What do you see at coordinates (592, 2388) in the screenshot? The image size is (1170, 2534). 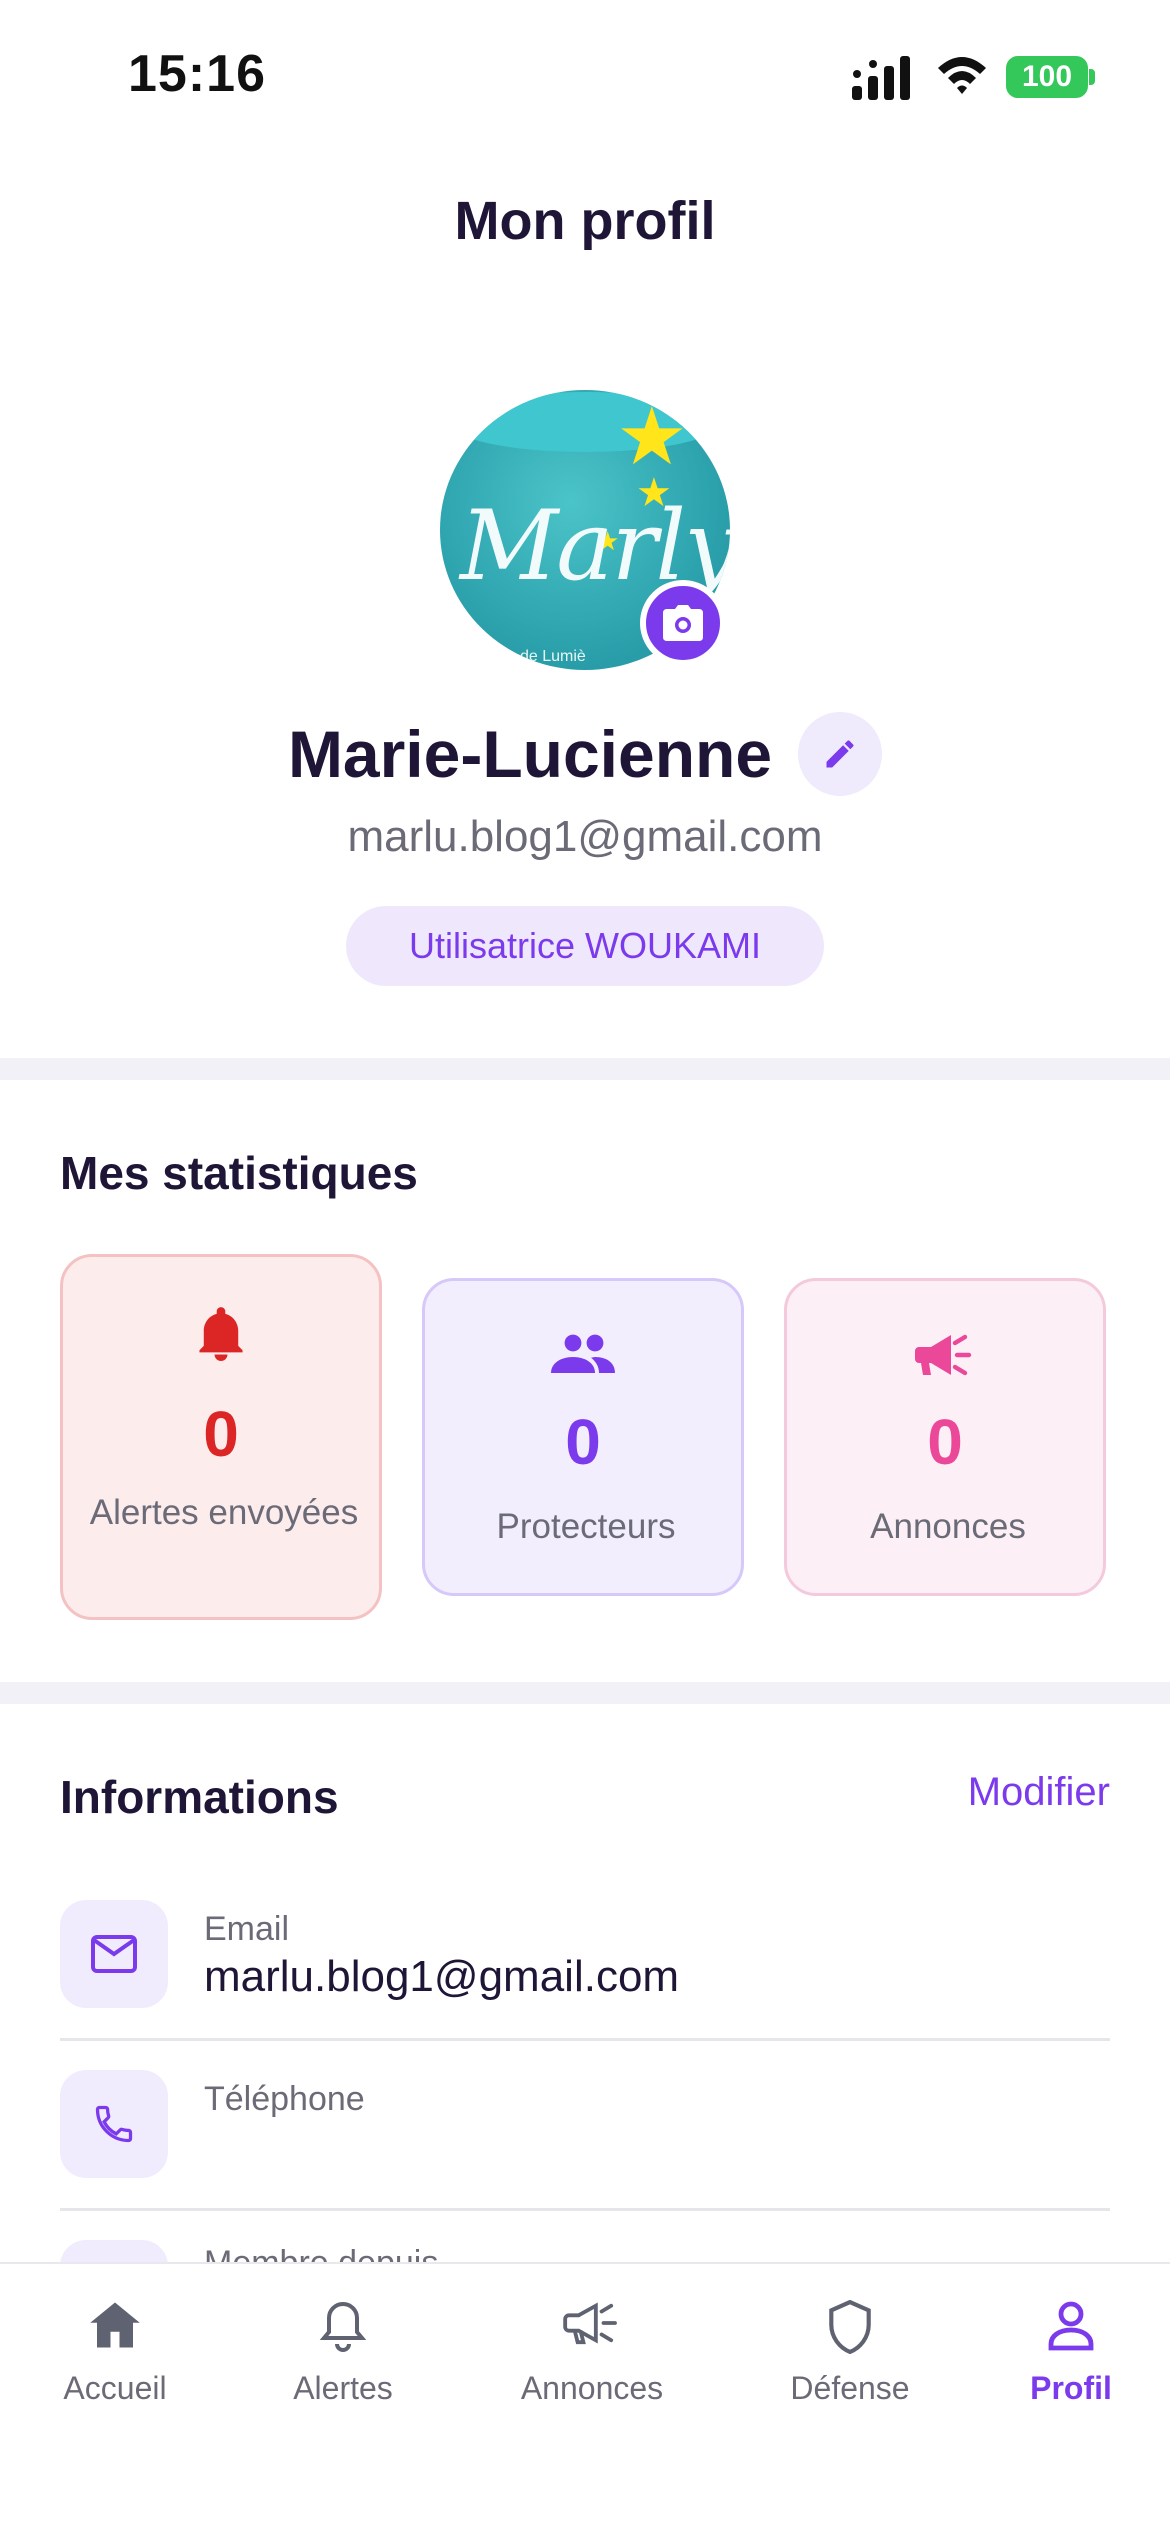 I see `tab-label: Annonces` at bounding box center [592, 2388].